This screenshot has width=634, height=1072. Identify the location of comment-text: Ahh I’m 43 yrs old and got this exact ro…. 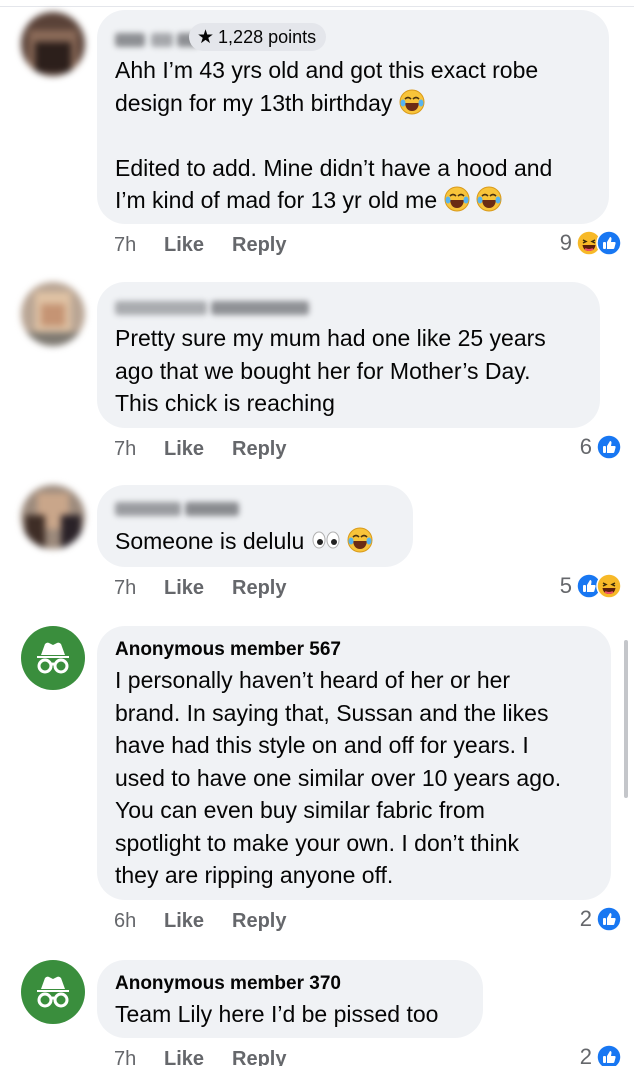
(334, 135).